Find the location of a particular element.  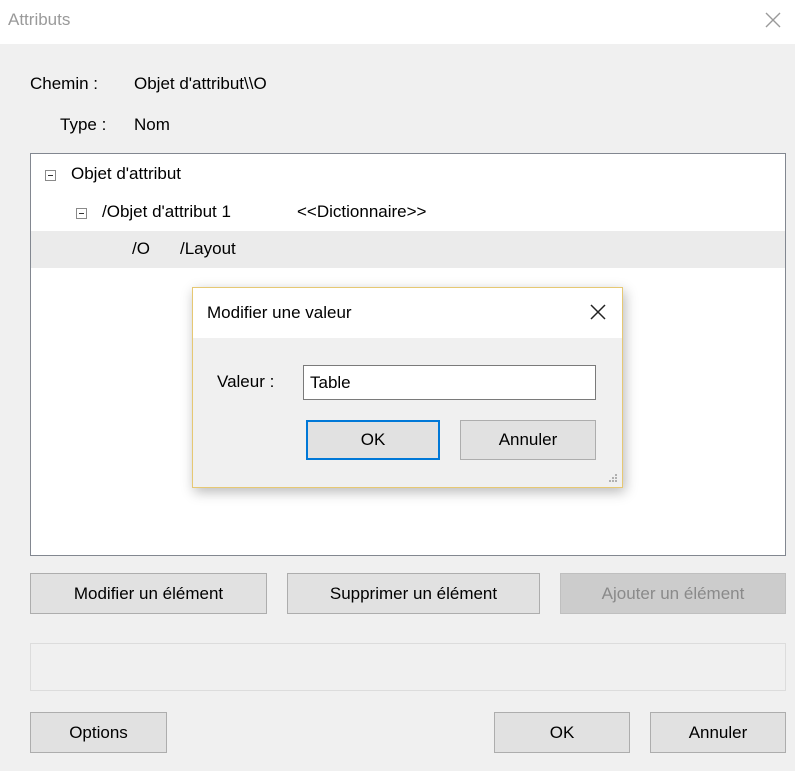

dialog-title: Modifier une valeur is located at coordinates (279, 312).